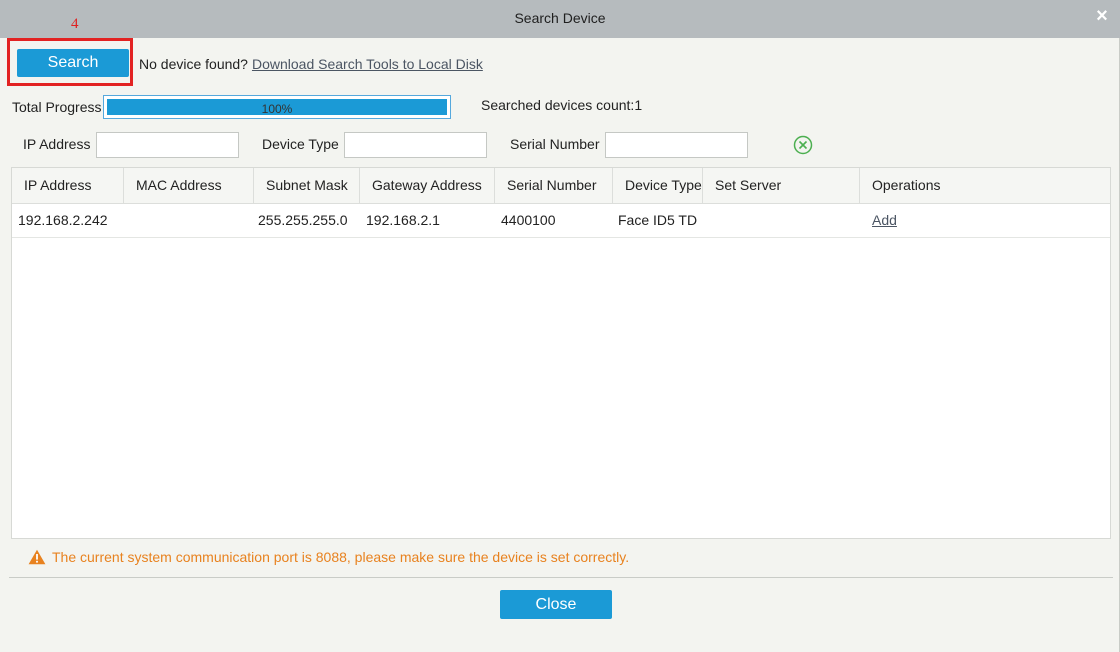 The image size is (1120, 652). I want to click on progress-bar: 100%, so click(277, 107).